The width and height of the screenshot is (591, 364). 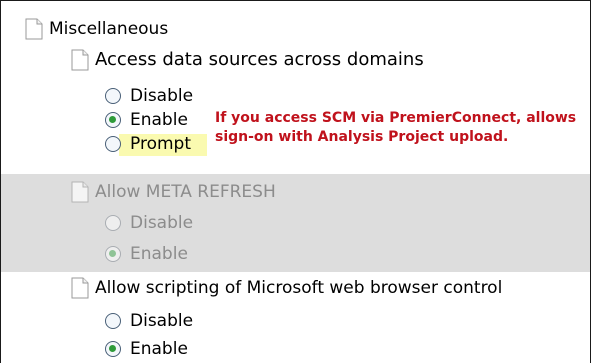 I want to click on setting-allow-meta-refresh: Allow META REFRESH, so click(x=173, y=192).